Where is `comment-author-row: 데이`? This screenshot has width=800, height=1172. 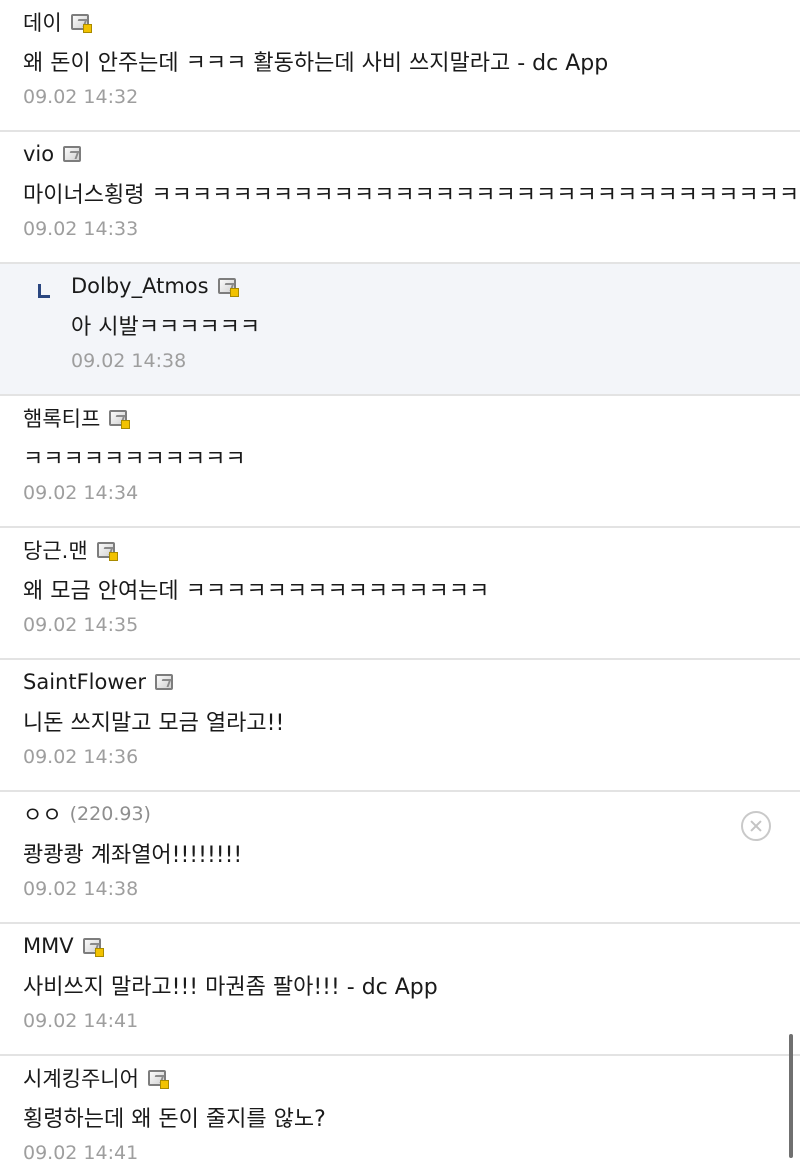 comment-author-row: 데이 is located at coordinates (57, 22).